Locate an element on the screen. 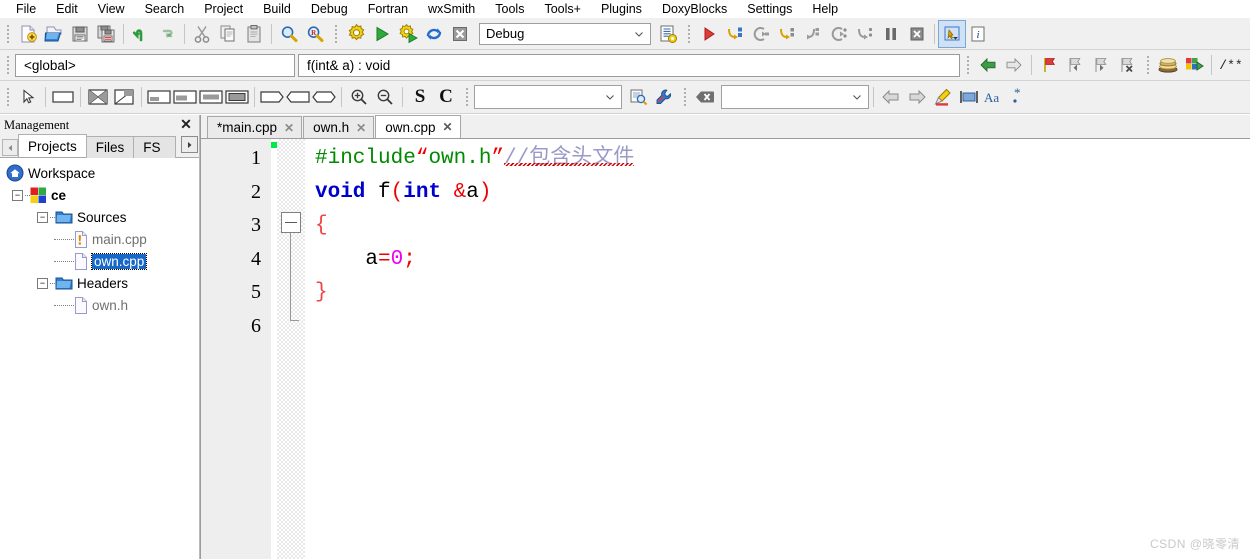 This screenshot has height=559, width=1250. sizer-s-icon: S is located at coordinates (420, 97).